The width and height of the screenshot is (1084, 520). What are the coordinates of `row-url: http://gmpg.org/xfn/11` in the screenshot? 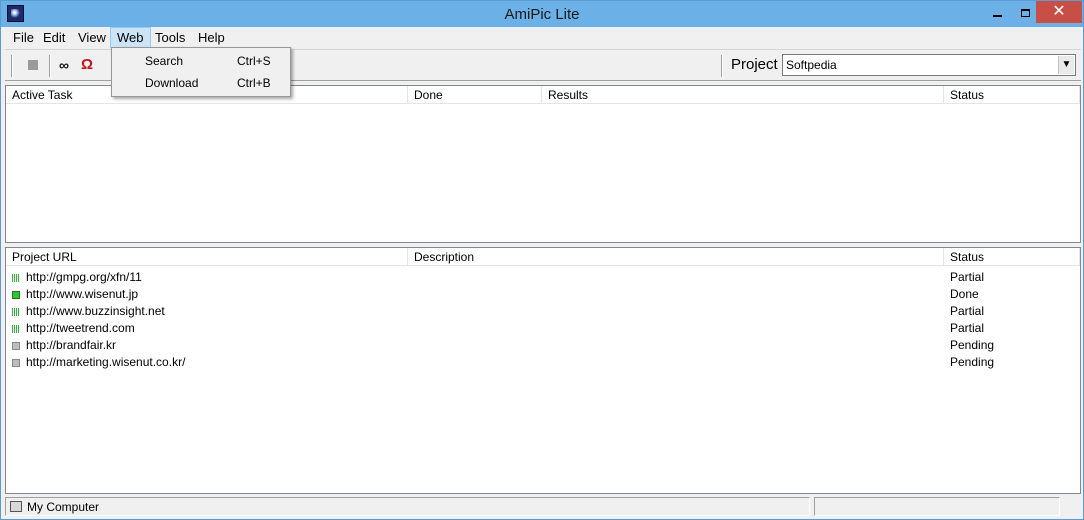 It's located at (84, 277).